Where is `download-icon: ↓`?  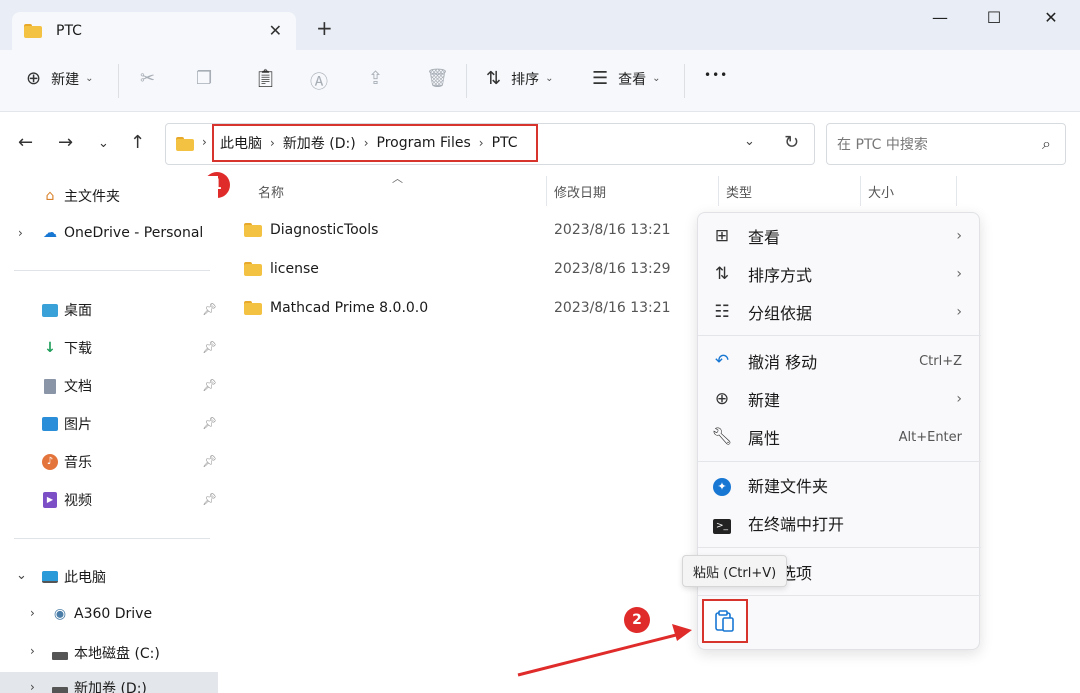 download-icon: ↓ is located at coordinates (50, 348).